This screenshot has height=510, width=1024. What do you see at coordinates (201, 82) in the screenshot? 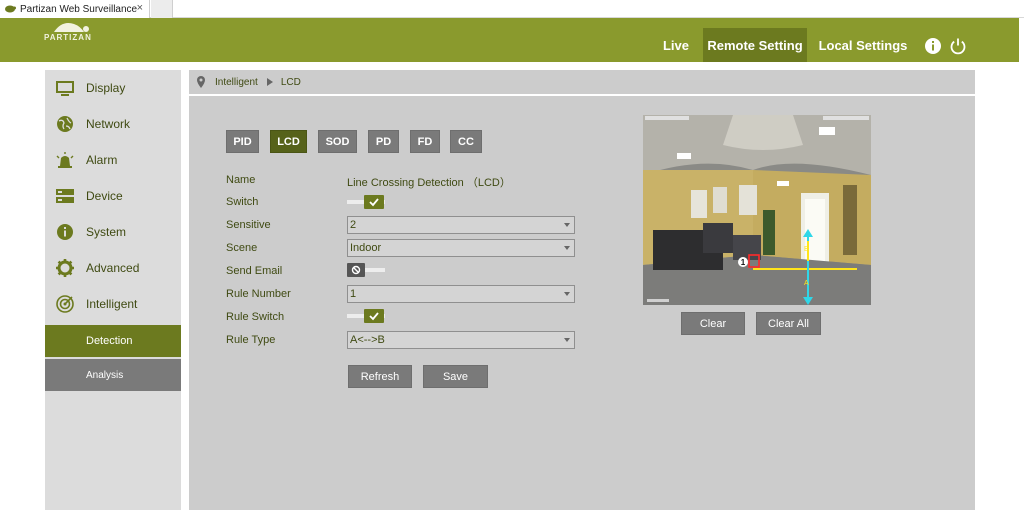
I see `location-pin-icon` at bounding box center [201, 82].